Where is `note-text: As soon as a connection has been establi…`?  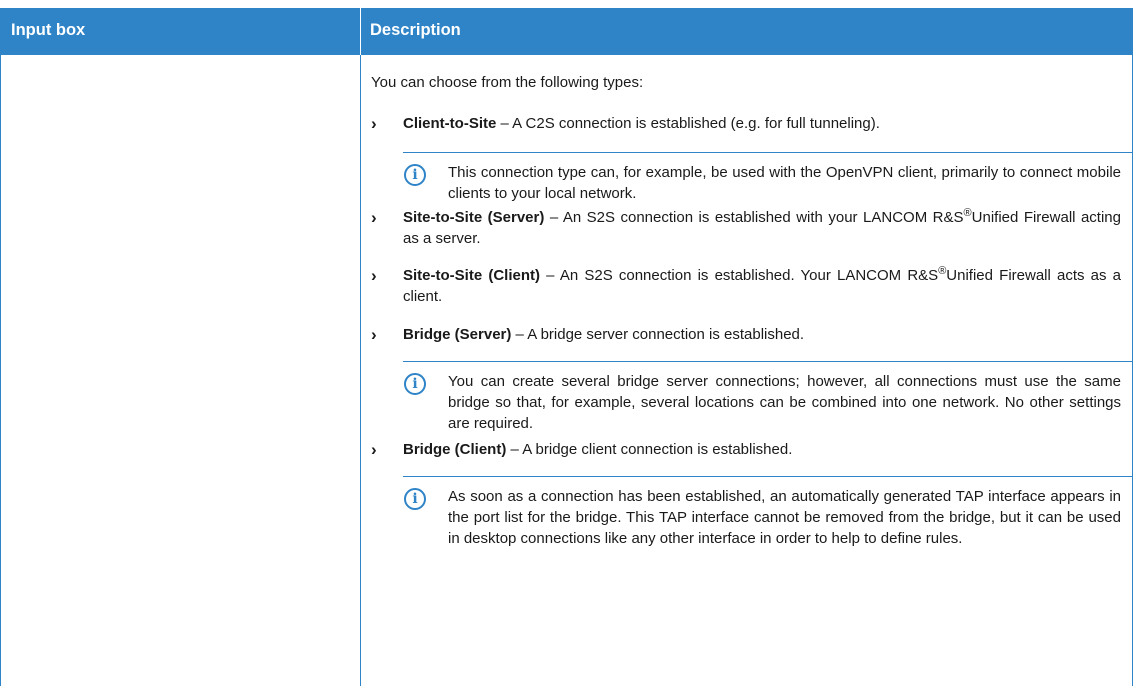 note-text: As soon as a connection has been establi… is located at coordinates (784, 517).